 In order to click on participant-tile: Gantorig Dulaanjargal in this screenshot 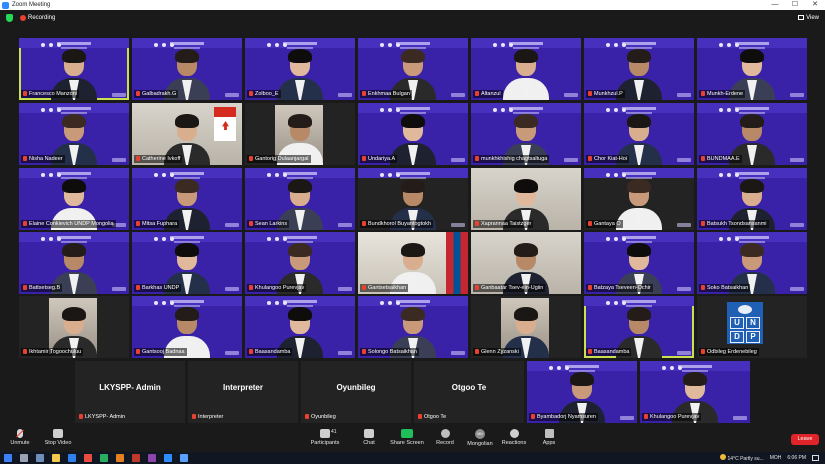, I will do `click(300, 134)`.